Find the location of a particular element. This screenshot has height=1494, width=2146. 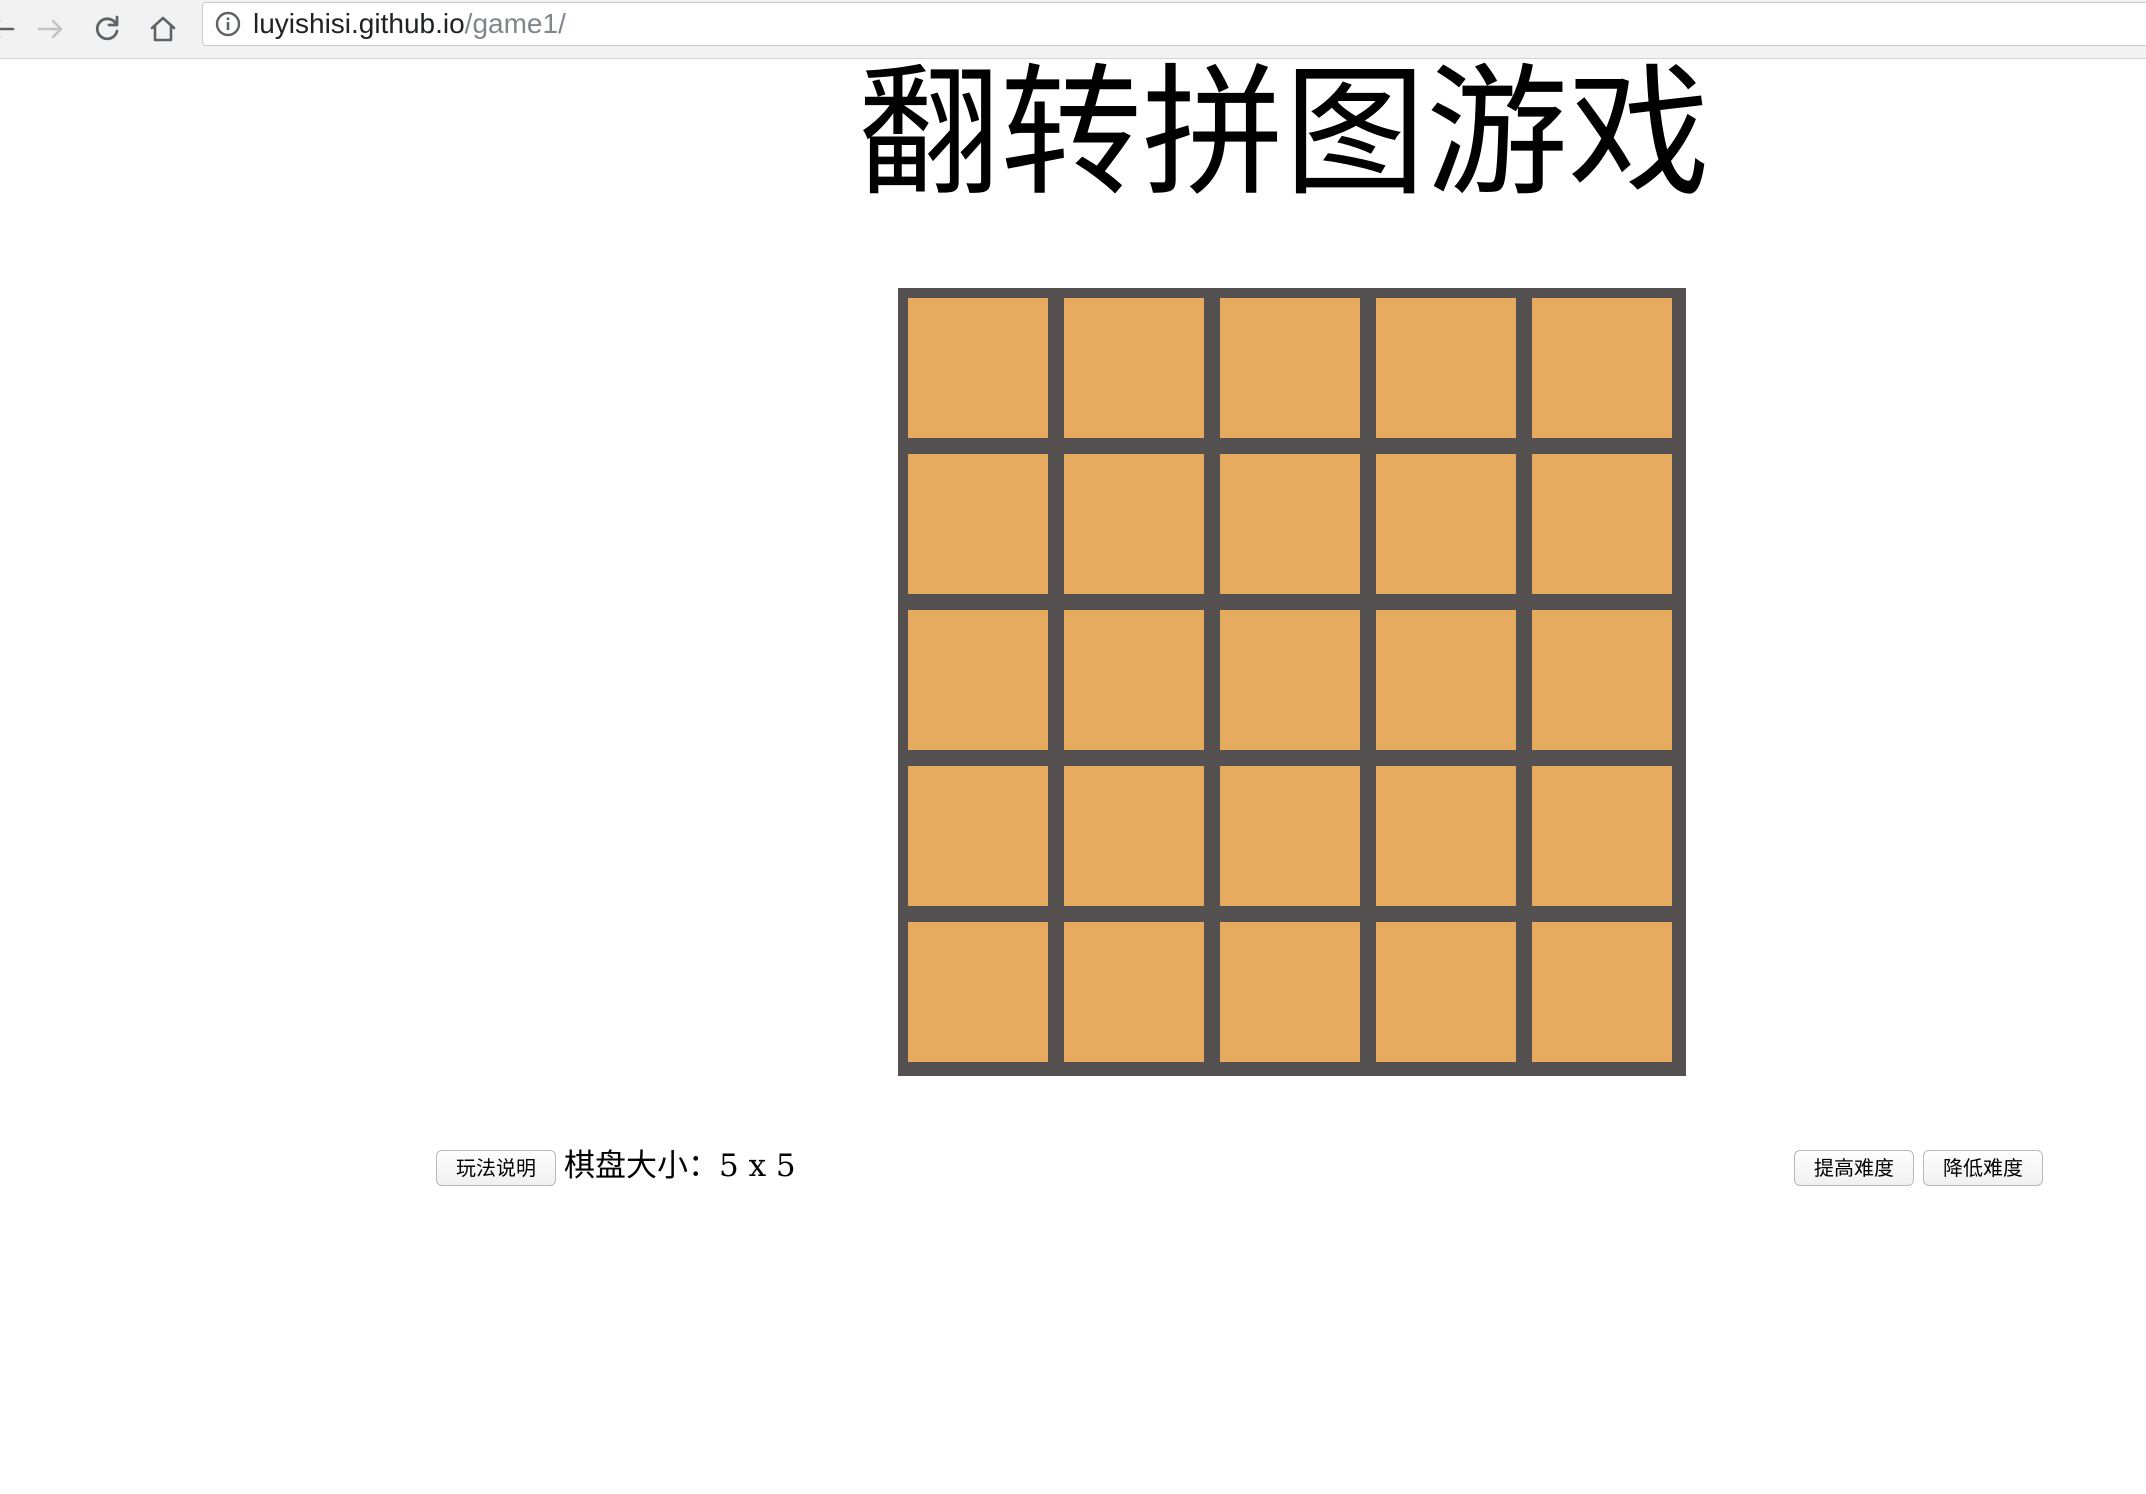

address-bar: luyishisi.github.io/game1/ is located at coordinates (1174, 24).